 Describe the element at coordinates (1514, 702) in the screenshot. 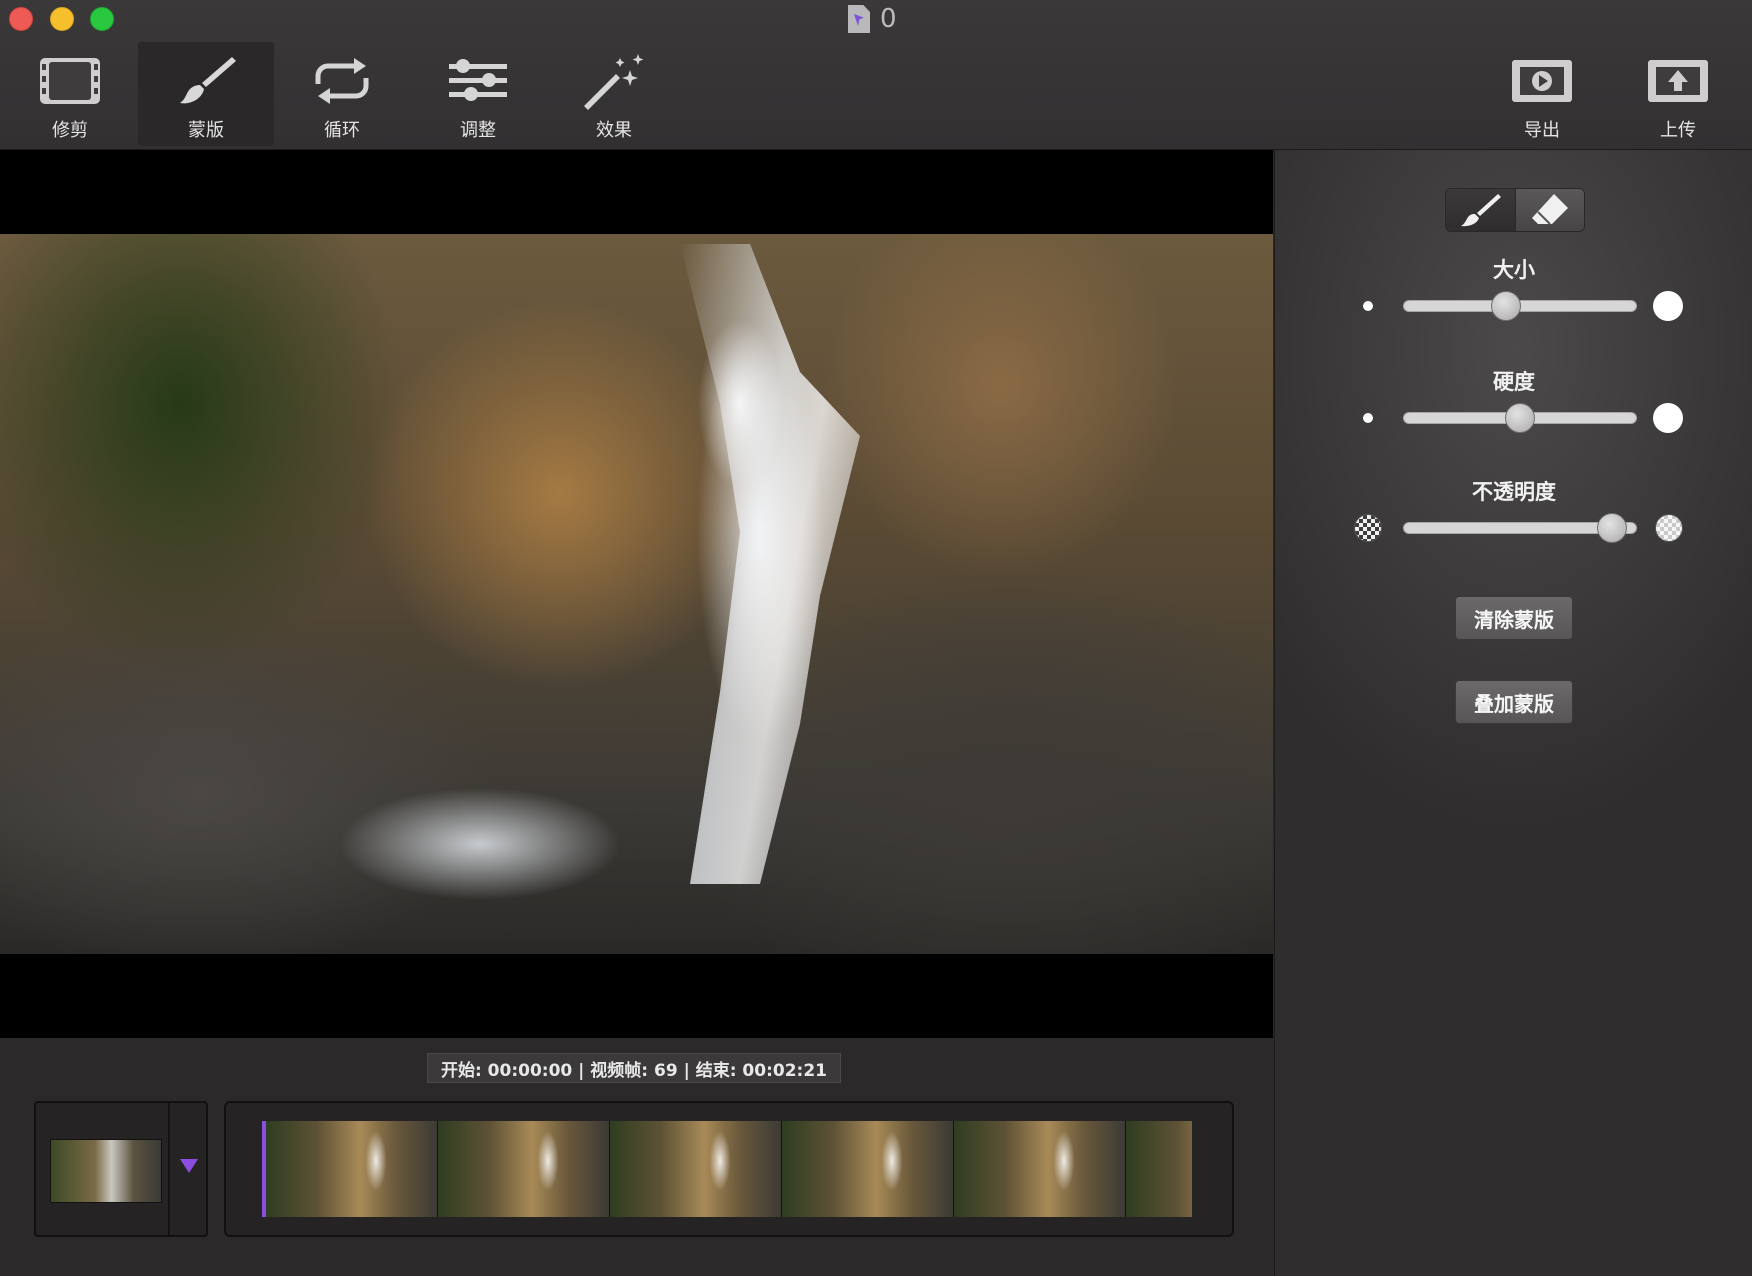

I see `add-mask-button: 叠加蒙版` at that location.